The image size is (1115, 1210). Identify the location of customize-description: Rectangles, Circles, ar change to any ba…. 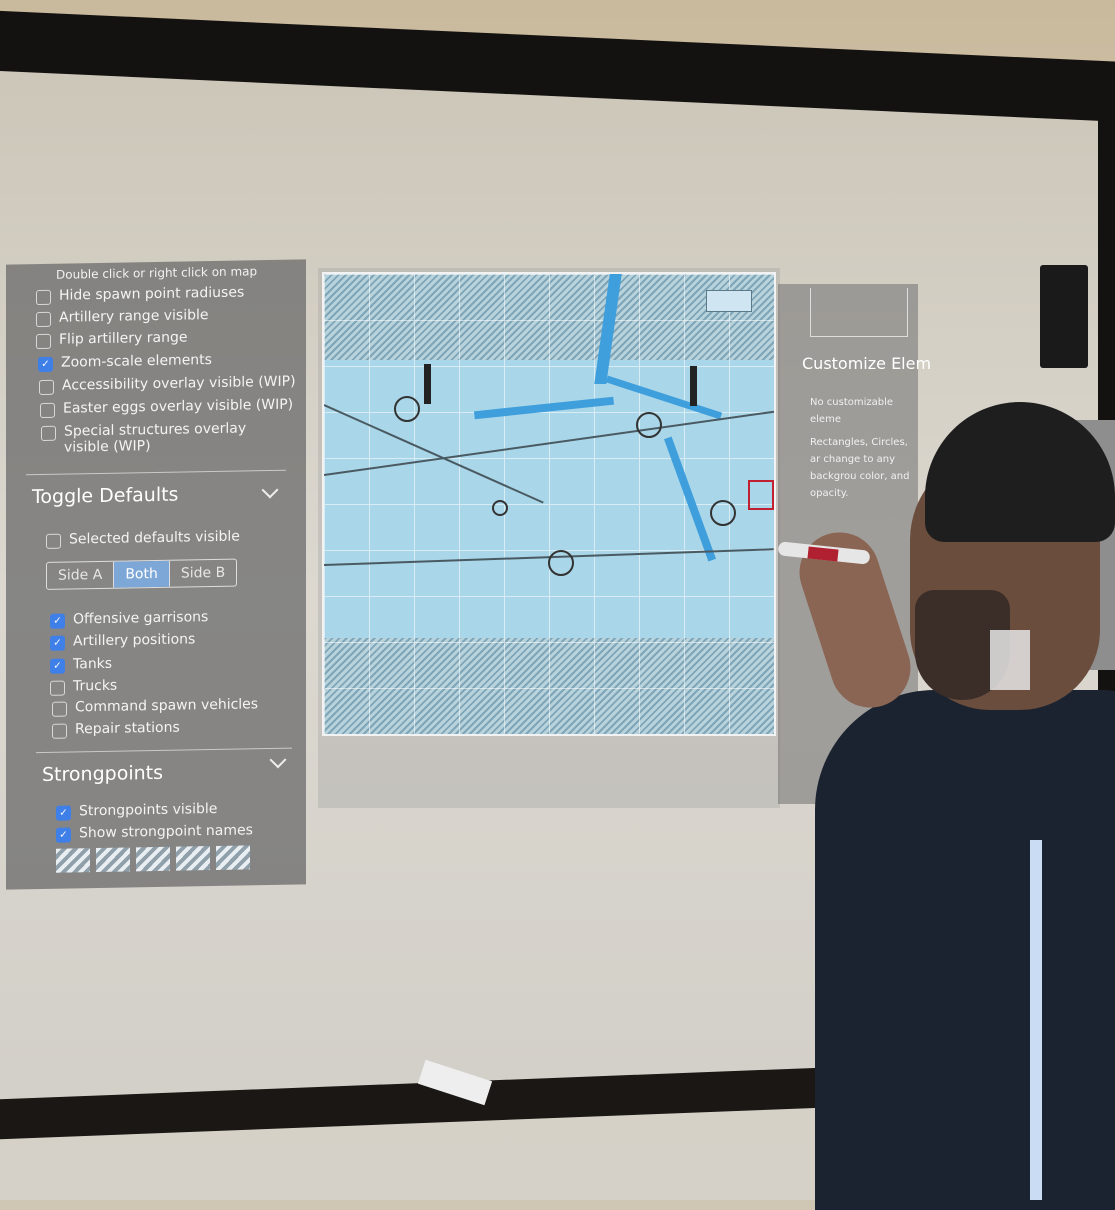
(860, 468).